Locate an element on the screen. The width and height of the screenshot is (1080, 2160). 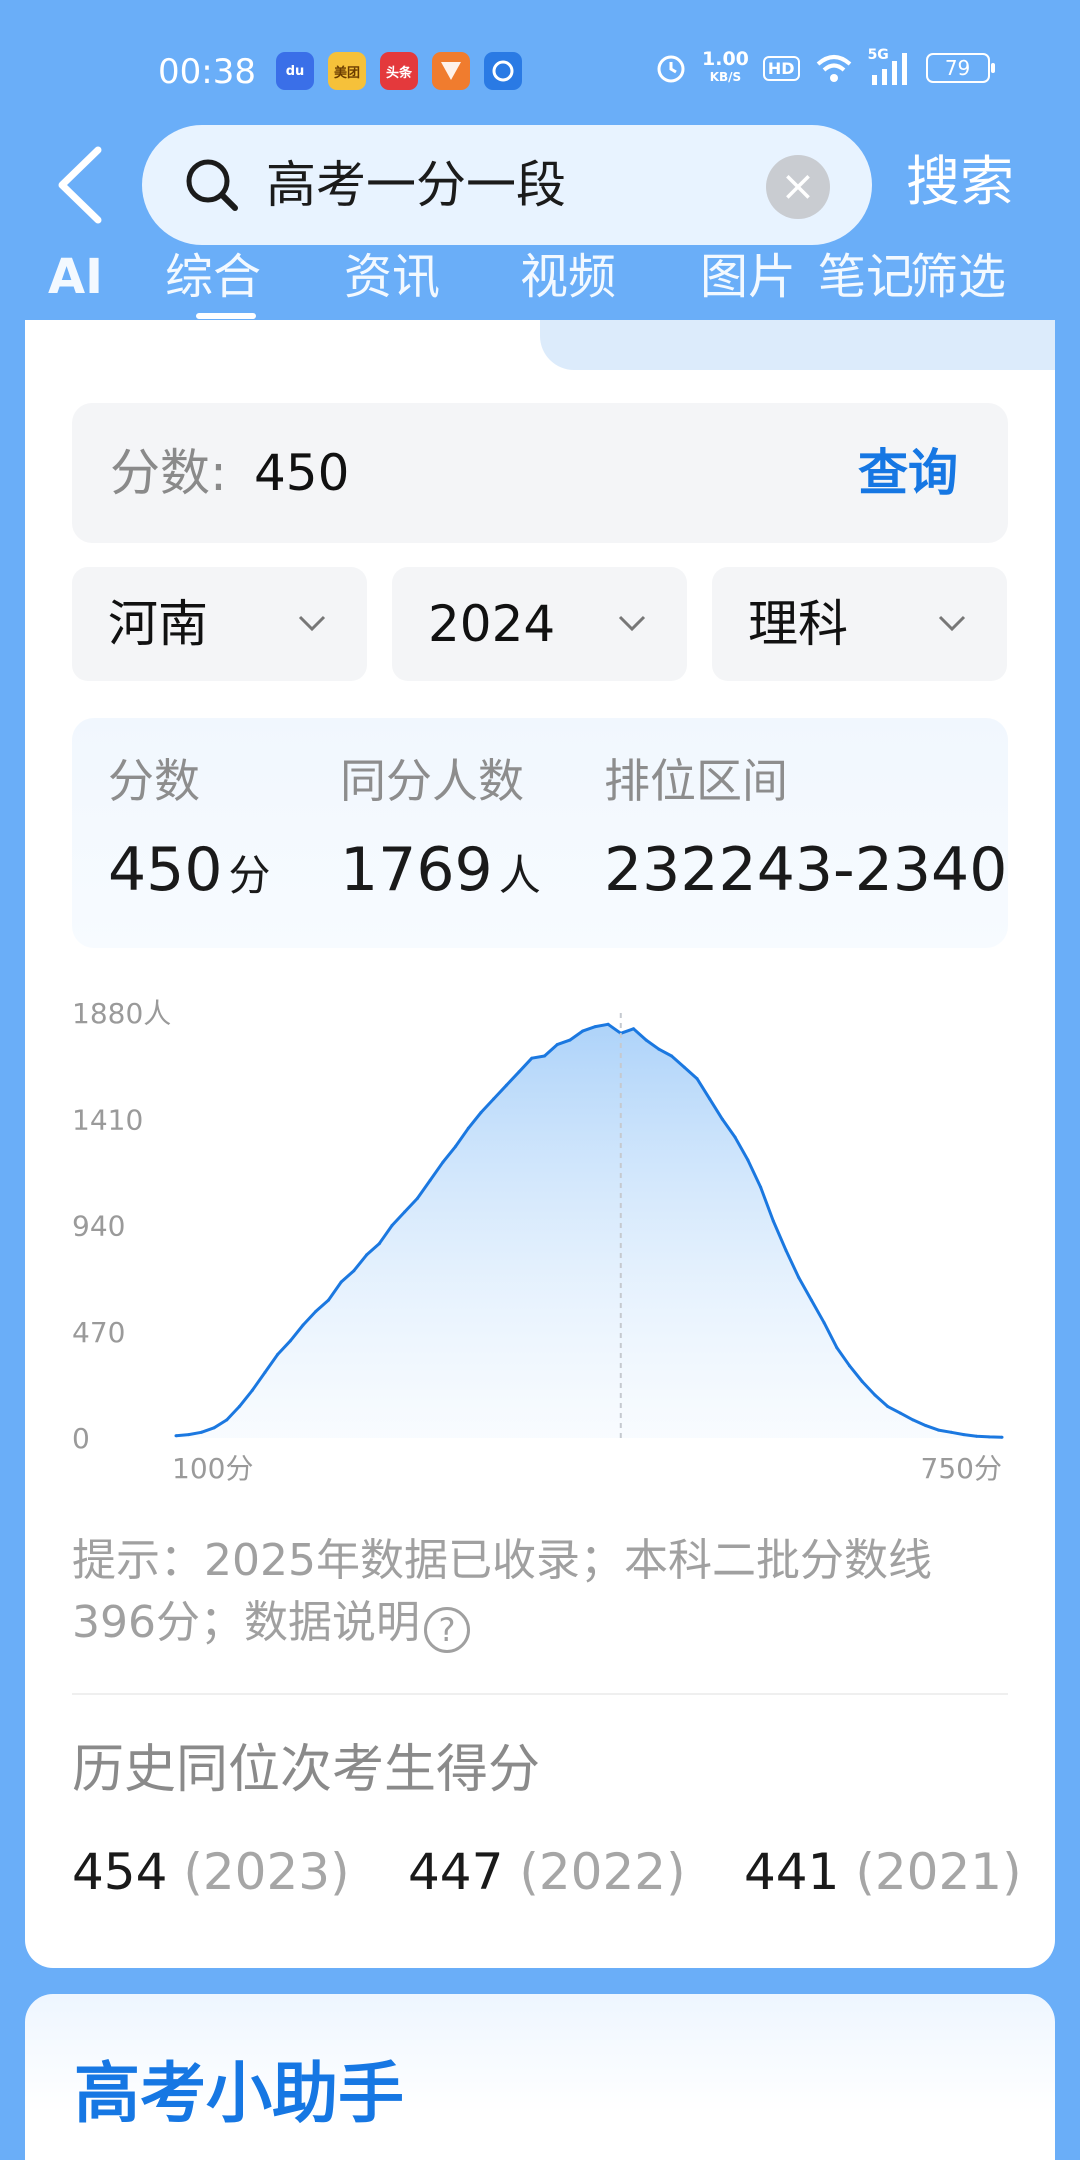
history-title: 历史同位次考生得分 is located at coordinates (306, 1770).